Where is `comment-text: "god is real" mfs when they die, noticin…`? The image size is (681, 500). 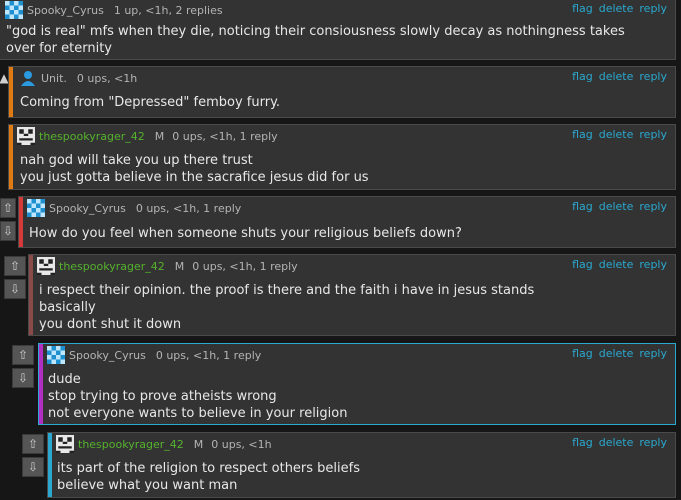
comment-text: "god is real" mfs when they die, noticin… is located at coordinates (326, 40).